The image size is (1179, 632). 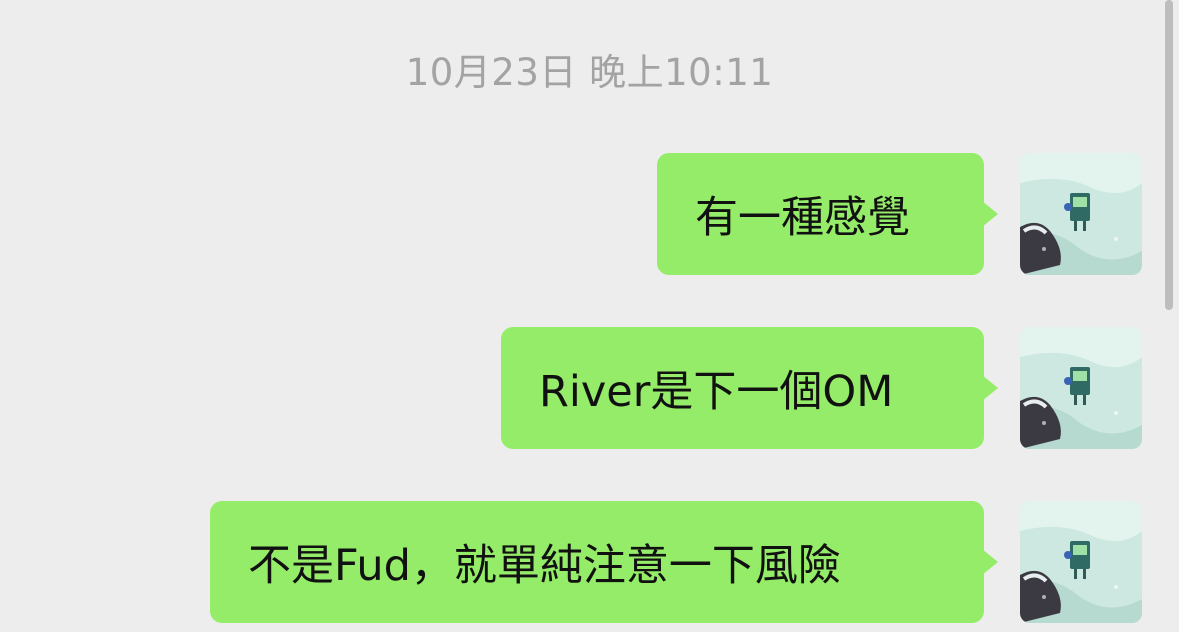 I want to click on message-bubble: 不是Fud，就單純注意一下風險, so click(x=604, y=562).